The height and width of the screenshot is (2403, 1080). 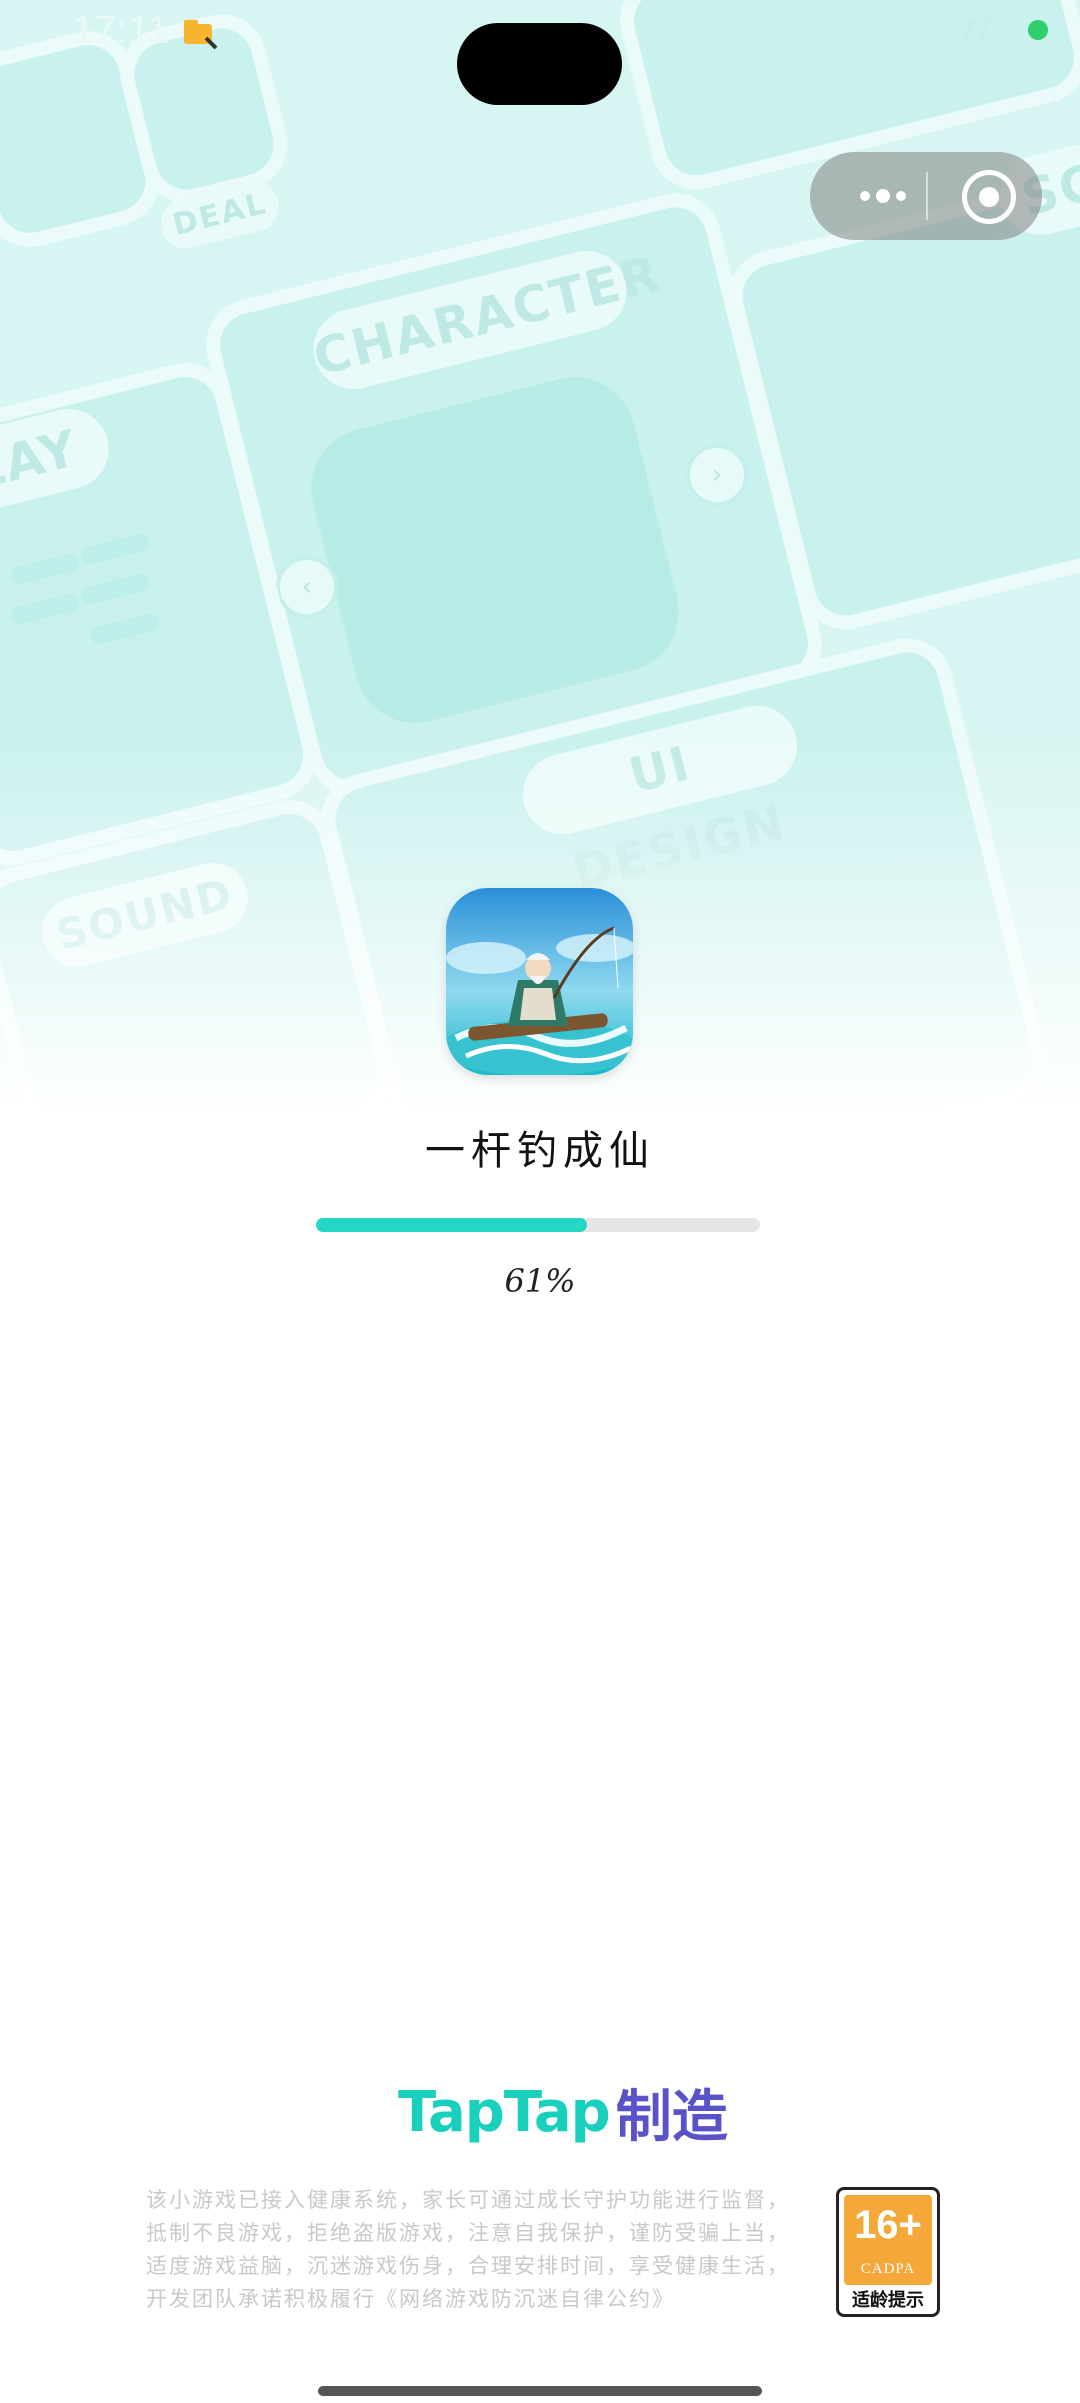 What do you see at coordinates (888, 2300) in the screenshot?
I see `age-rating-label: 适龄提示` at bounding box center [888, 2300].